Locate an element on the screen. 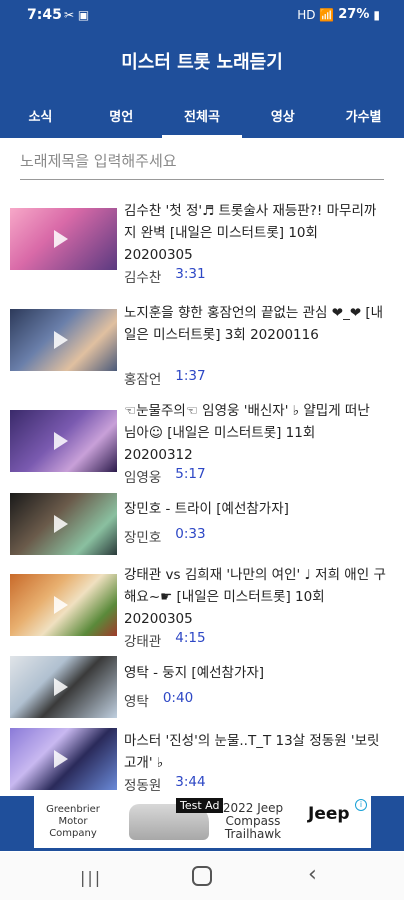 This screenshot has height=900, width=404. list-item: 영탁 - 둥지 [예선참가자] 영탁 0:40 is located at coordinates (202, 690).